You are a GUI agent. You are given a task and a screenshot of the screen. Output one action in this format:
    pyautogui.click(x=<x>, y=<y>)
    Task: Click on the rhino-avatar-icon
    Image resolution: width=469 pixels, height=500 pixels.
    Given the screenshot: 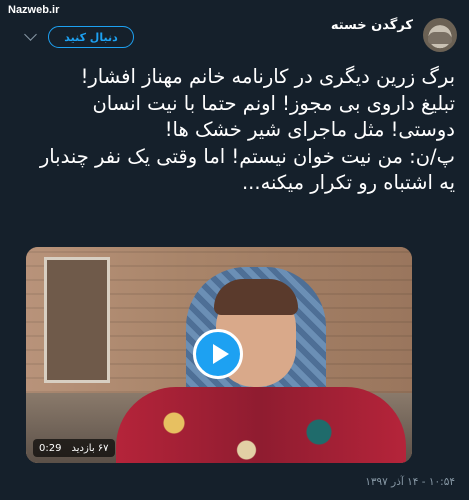 What is the action you would take?
    pyautogui.click(x=440, y=38)
    